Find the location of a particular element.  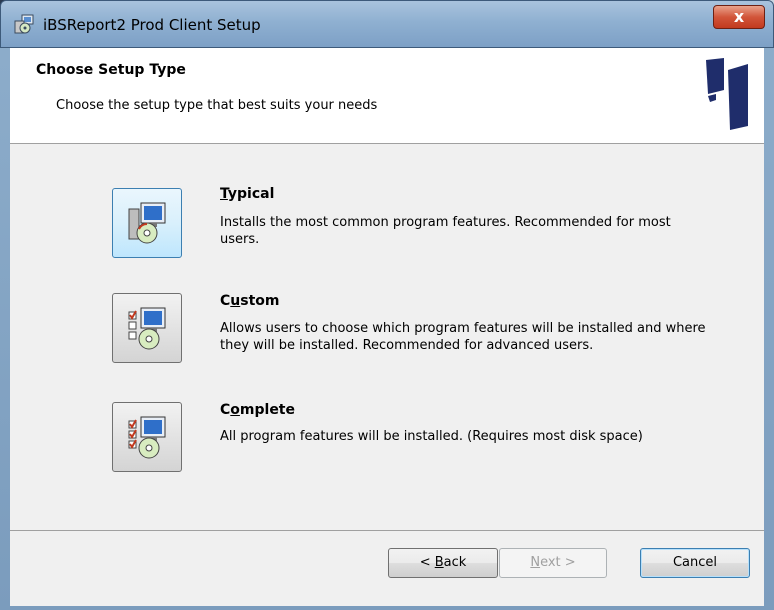

typical-option-title: Typical is located at coordinates (247, 194).